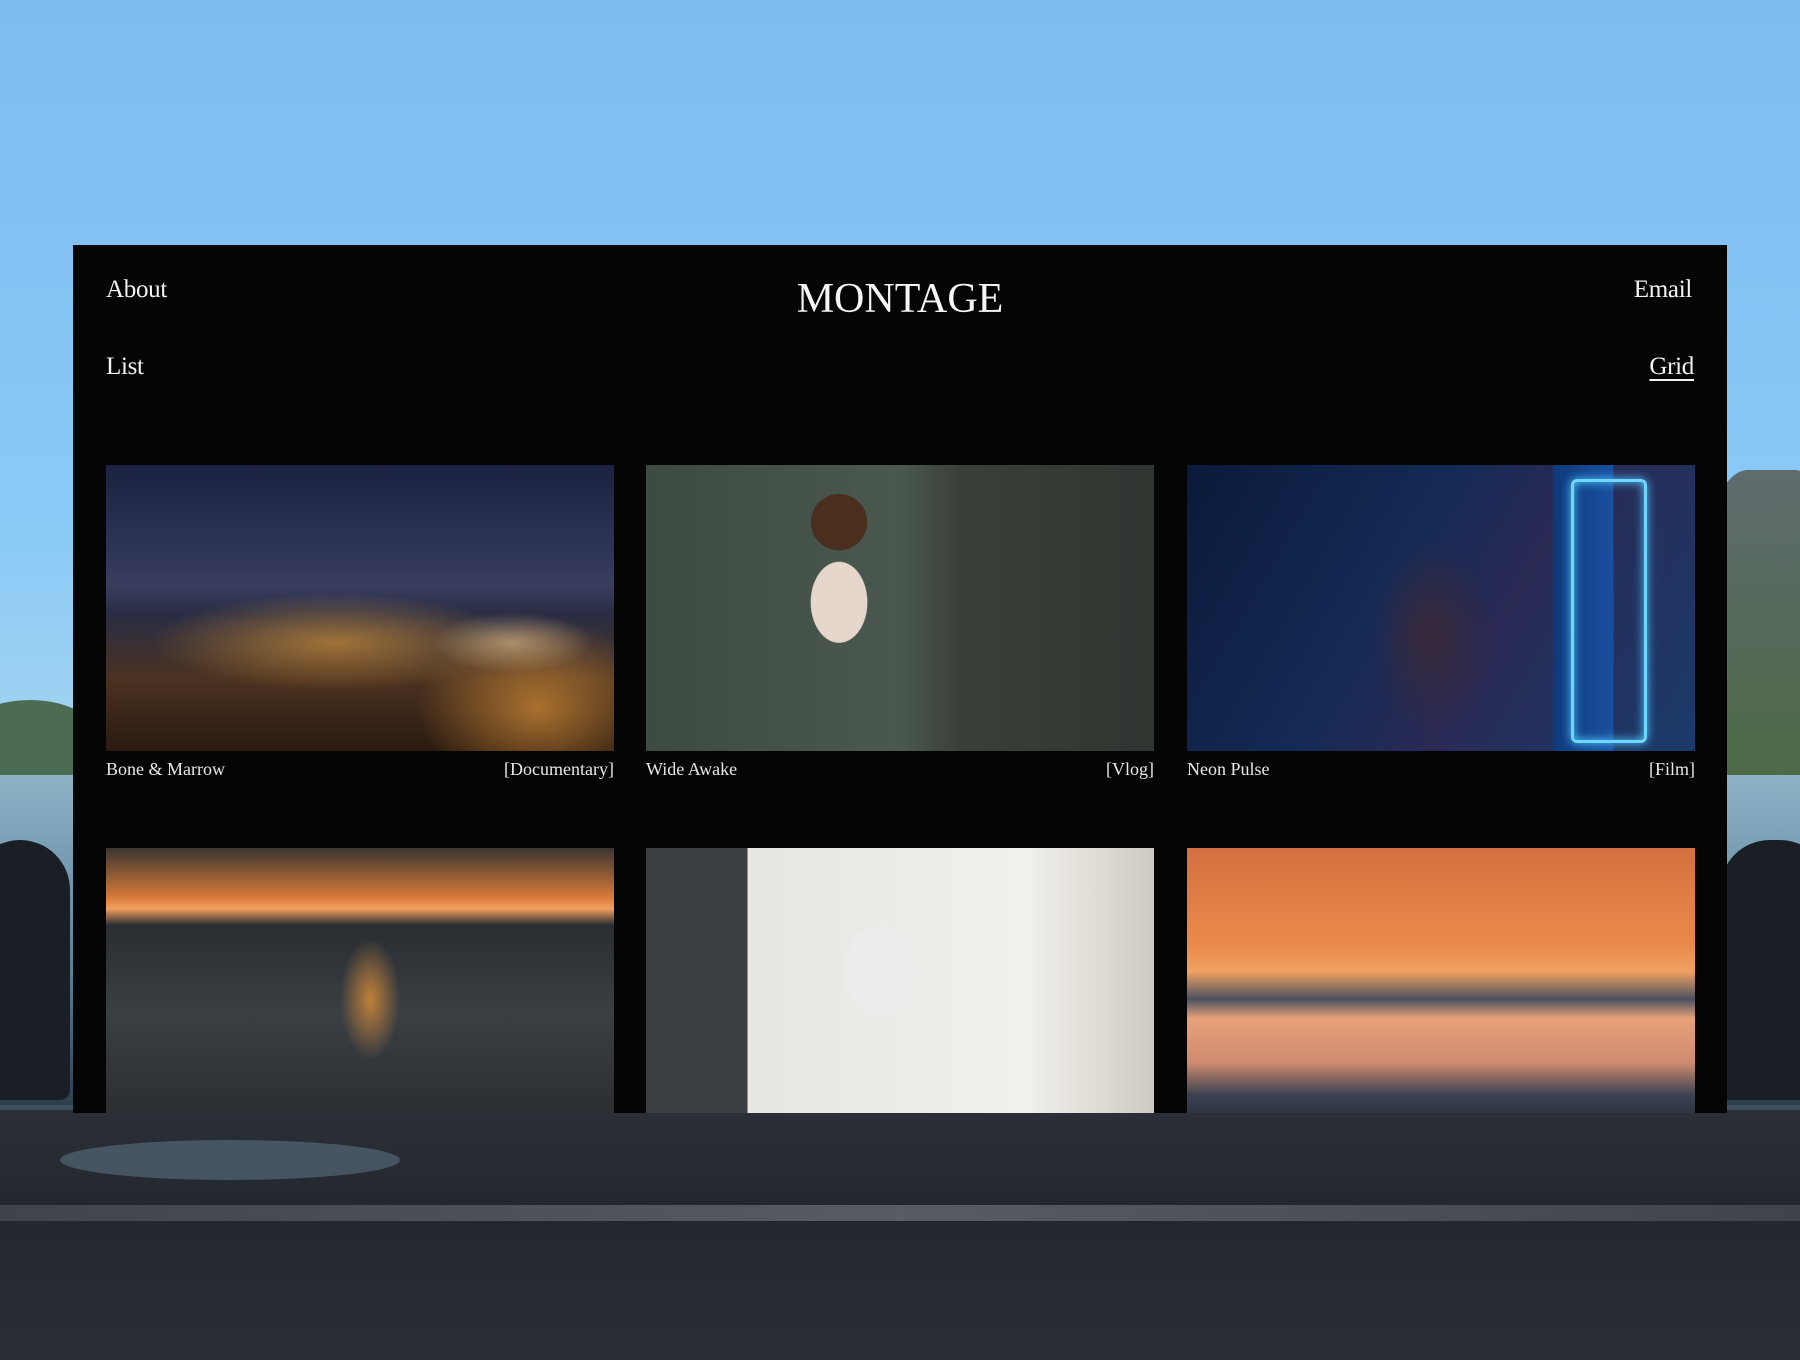 The height and width of the screenshot is (1360, 1800). What do you see at coordinates (1441, 769) in the screenshot?
I see `project-caption: Neon Pulse [Film]` at bounding box center [1441, 769].